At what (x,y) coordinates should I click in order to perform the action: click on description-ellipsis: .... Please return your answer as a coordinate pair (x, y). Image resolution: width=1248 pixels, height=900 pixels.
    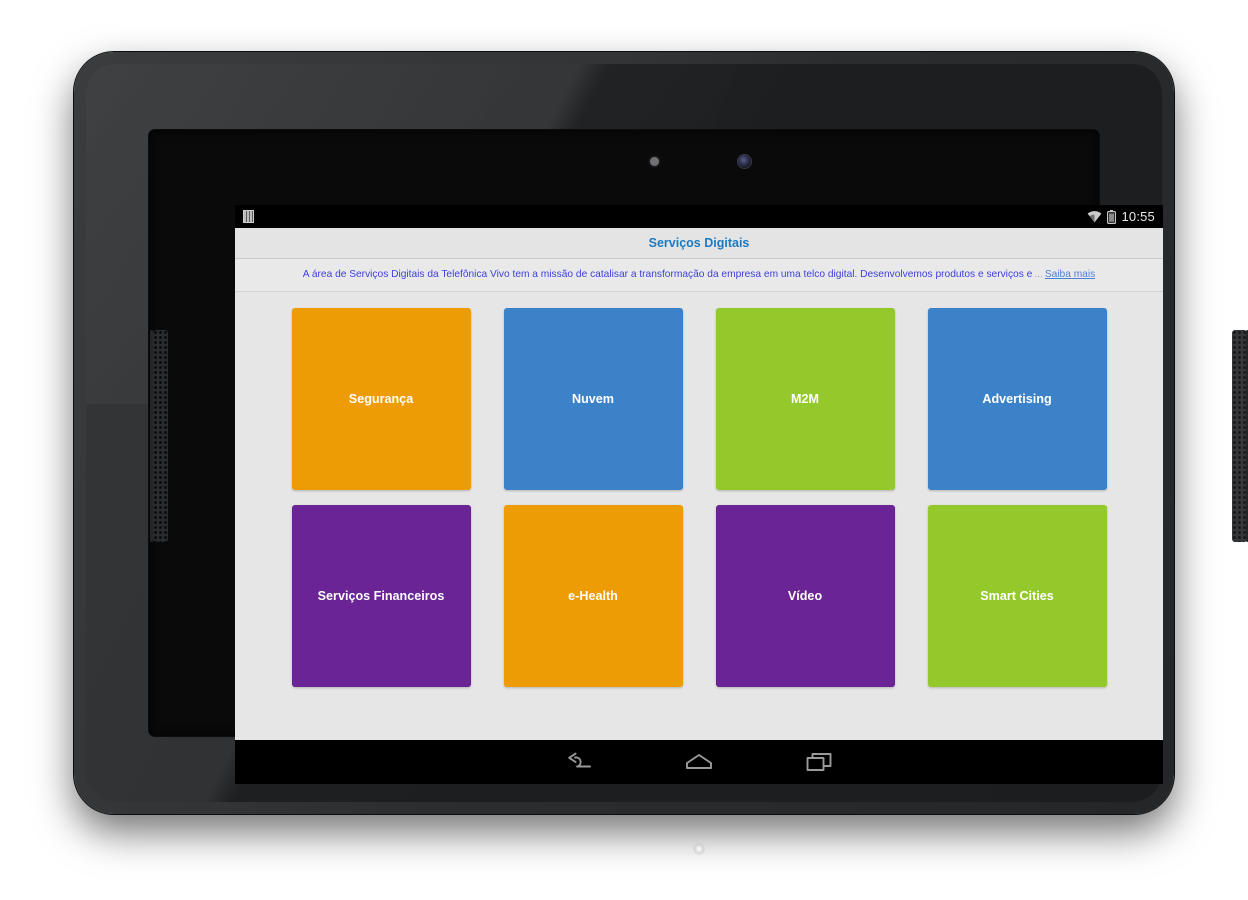
    Looking at the image, I should click on (1038, 275).